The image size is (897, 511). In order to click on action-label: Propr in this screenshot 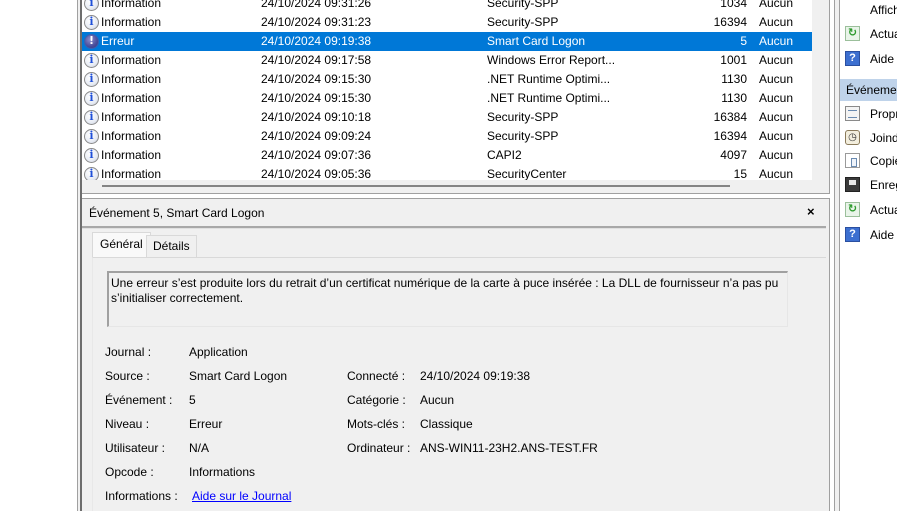, I will do `click(883, 114)`.